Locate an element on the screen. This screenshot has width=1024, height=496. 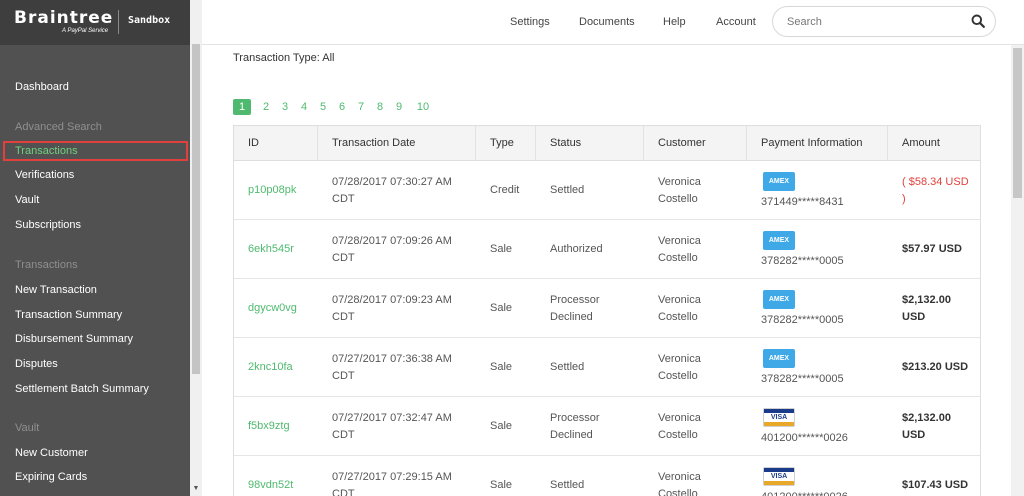
column-header-status: Status is located at coordinates (590, 143).